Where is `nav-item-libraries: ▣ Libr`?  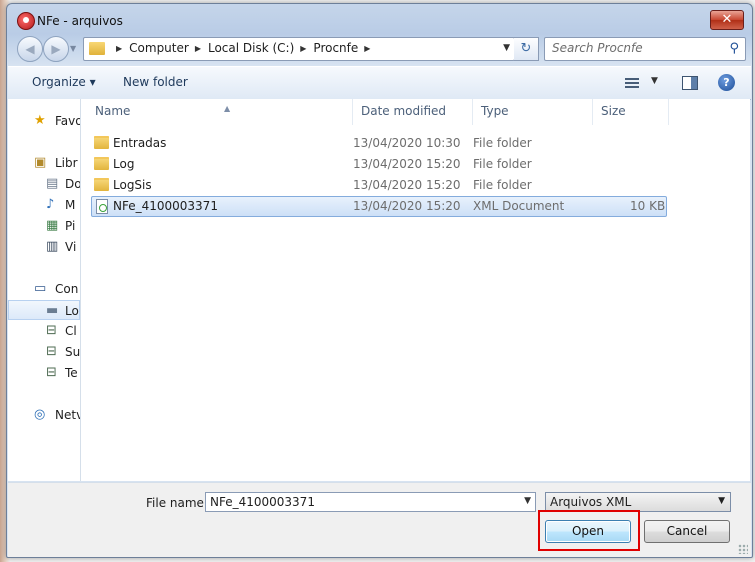 nav-item-libraries: ▣ Libr is located at coordinates (44, 163).